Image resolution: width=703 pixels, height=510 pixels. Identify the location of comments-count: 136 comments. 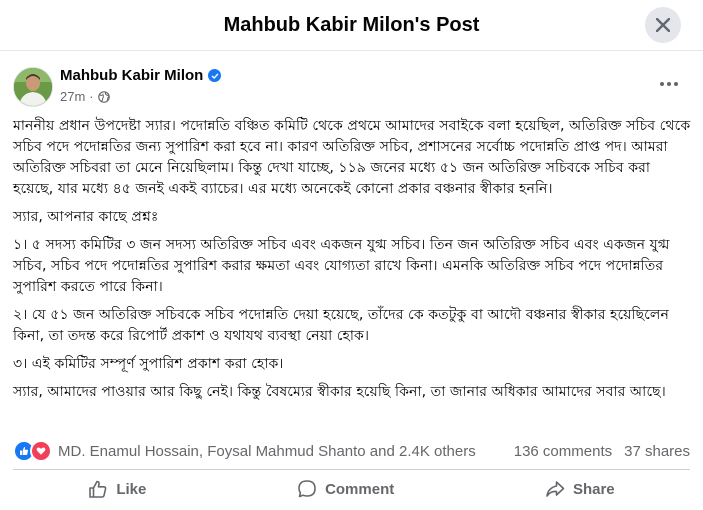
(563, 451).